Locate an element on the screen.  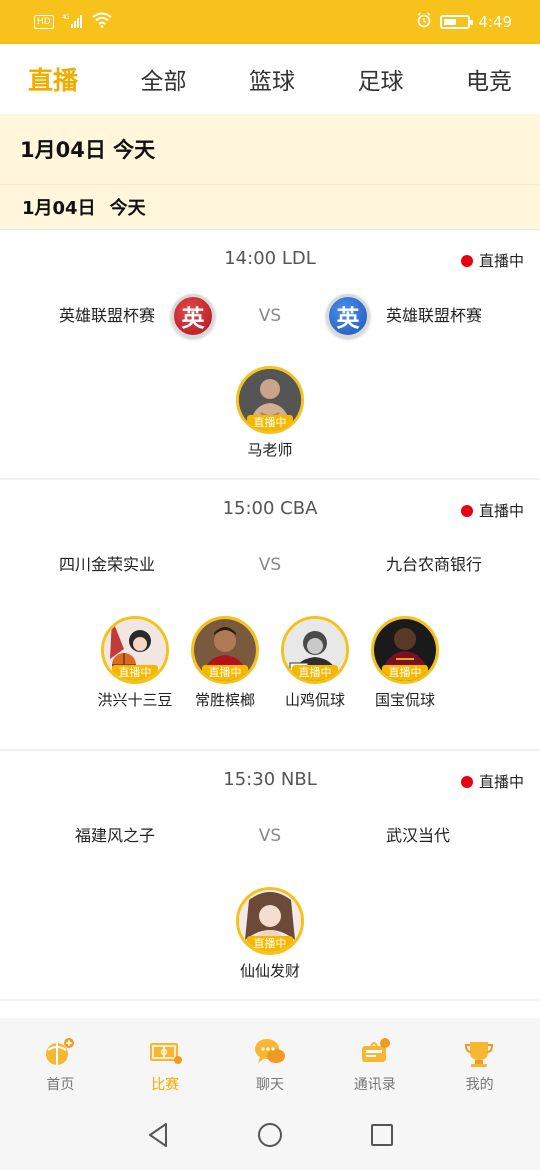
match-icon is located at coordinates (166, 1053).